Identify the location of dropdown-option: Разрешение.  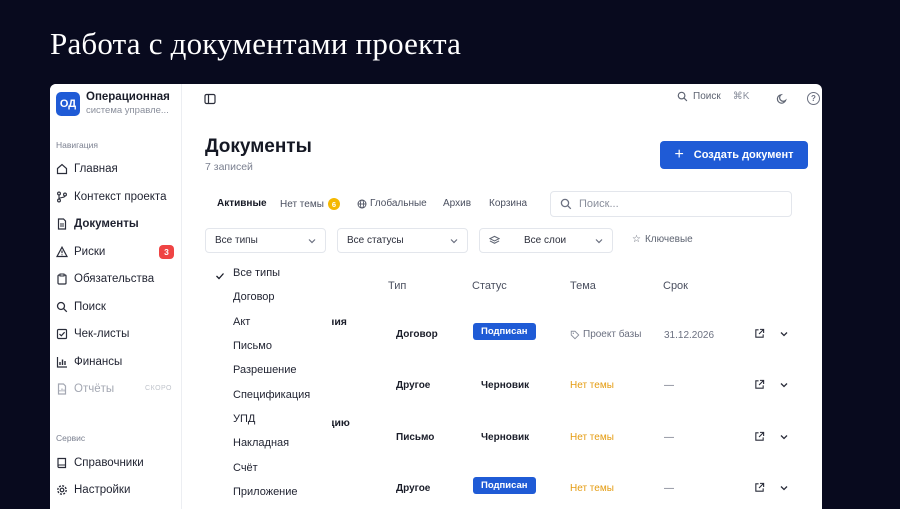
(265, 370).